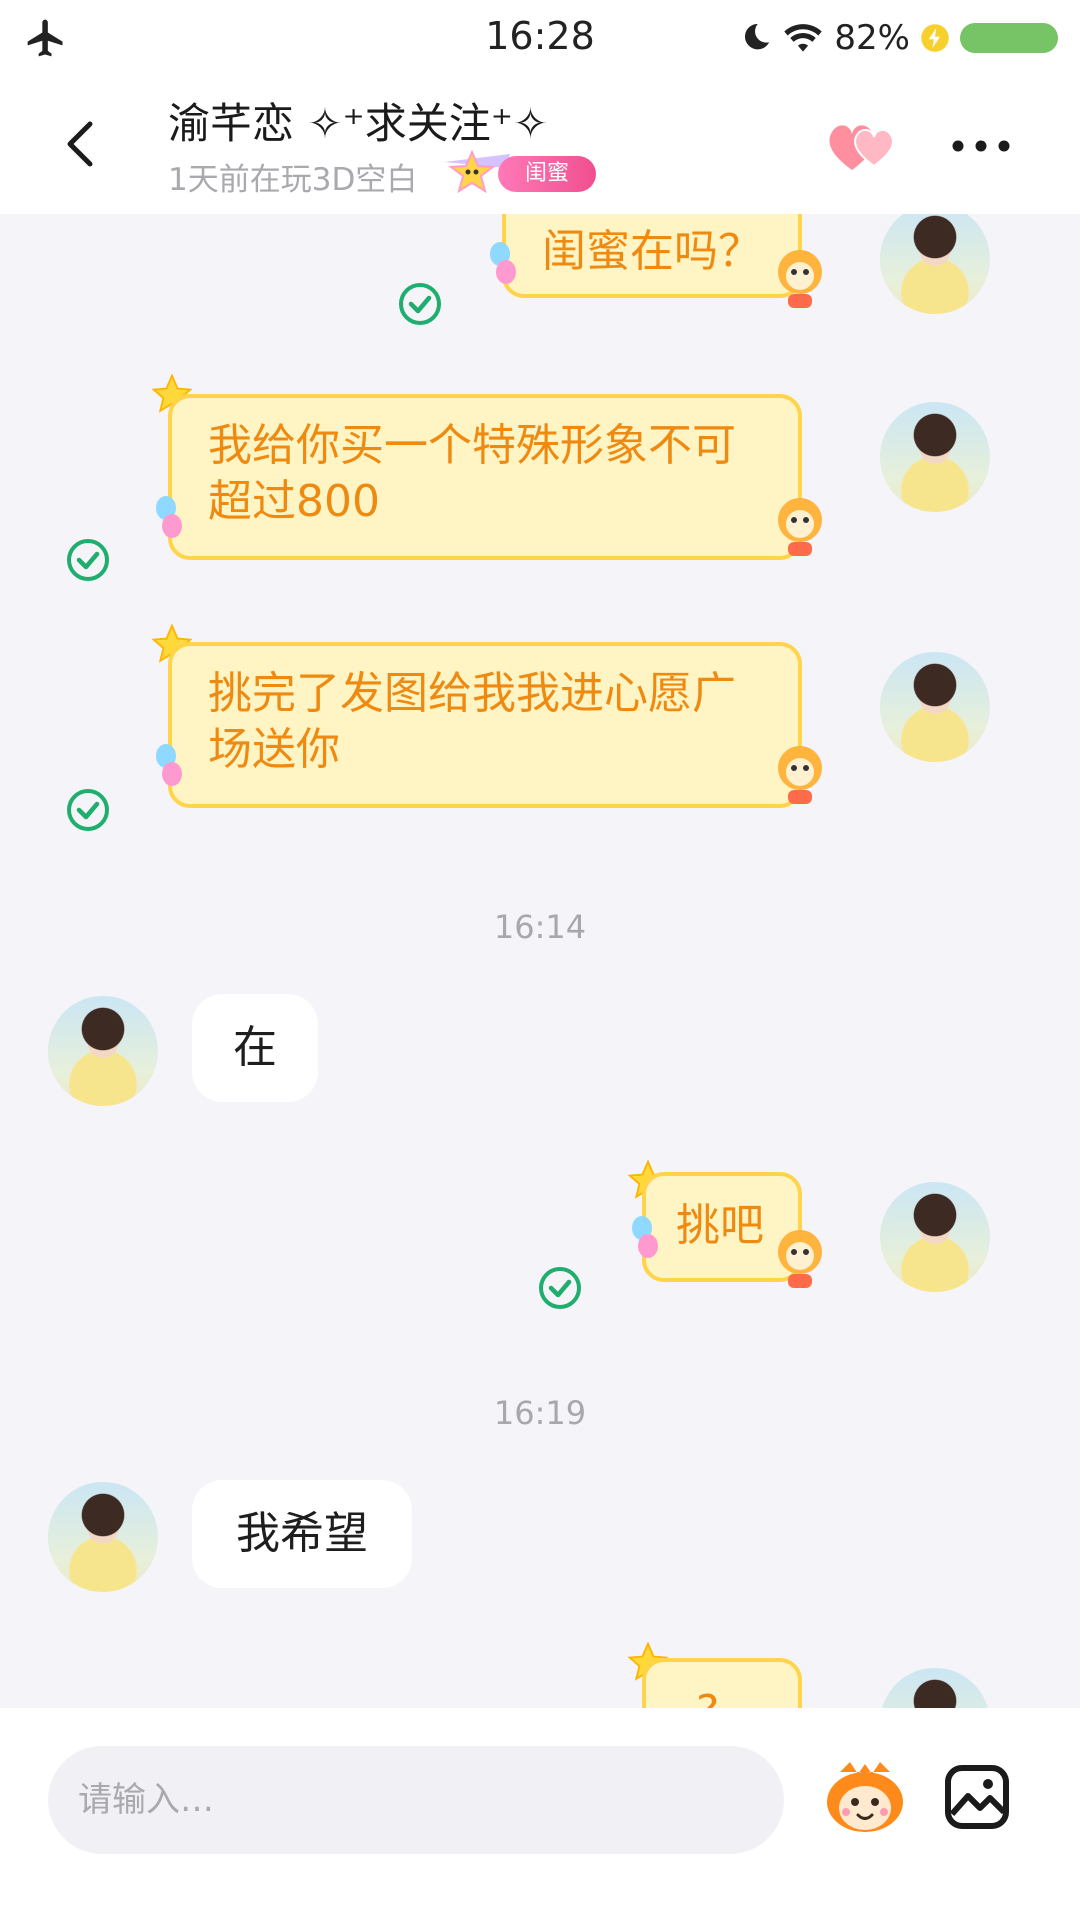 The width and height of the screenshot is (1080, 1920). I want to click on status-bar: 16:28 82%, so click(540, 38).